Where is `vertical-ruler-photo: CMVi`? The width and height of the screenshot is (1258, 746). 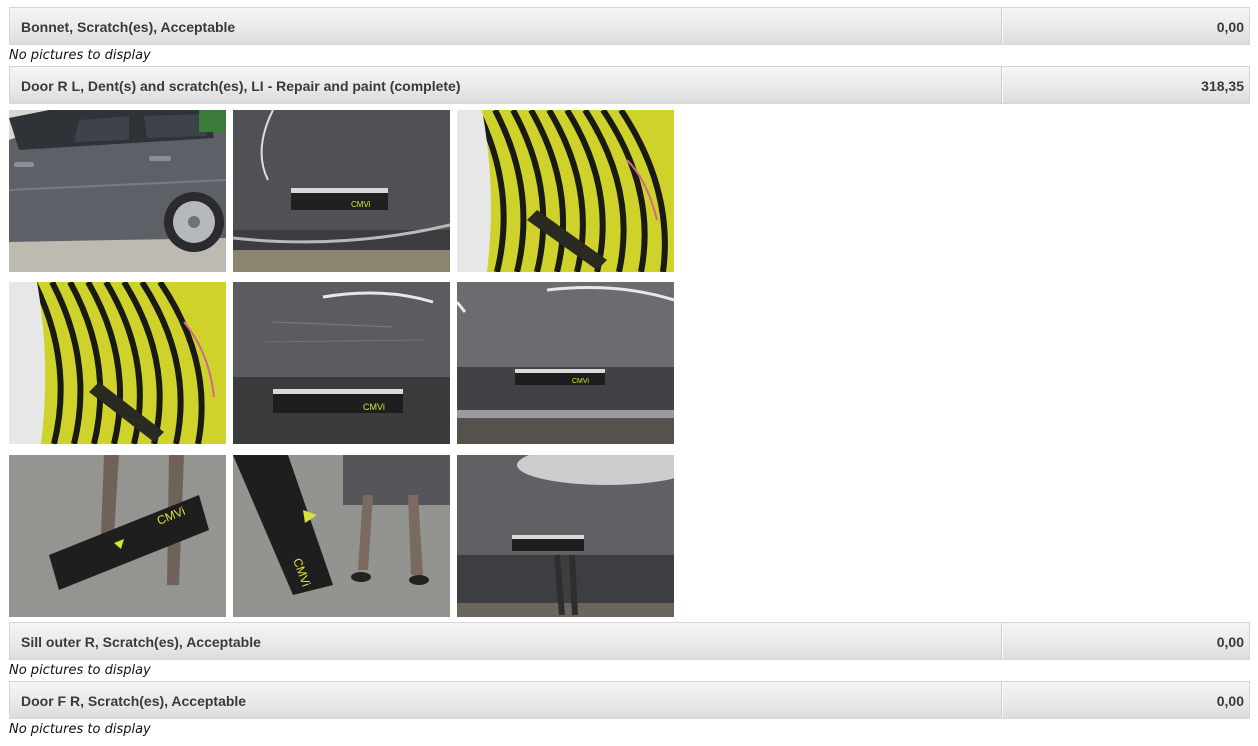
vertical-ruler-photo: CMVi is located at coordinates (341, 536).